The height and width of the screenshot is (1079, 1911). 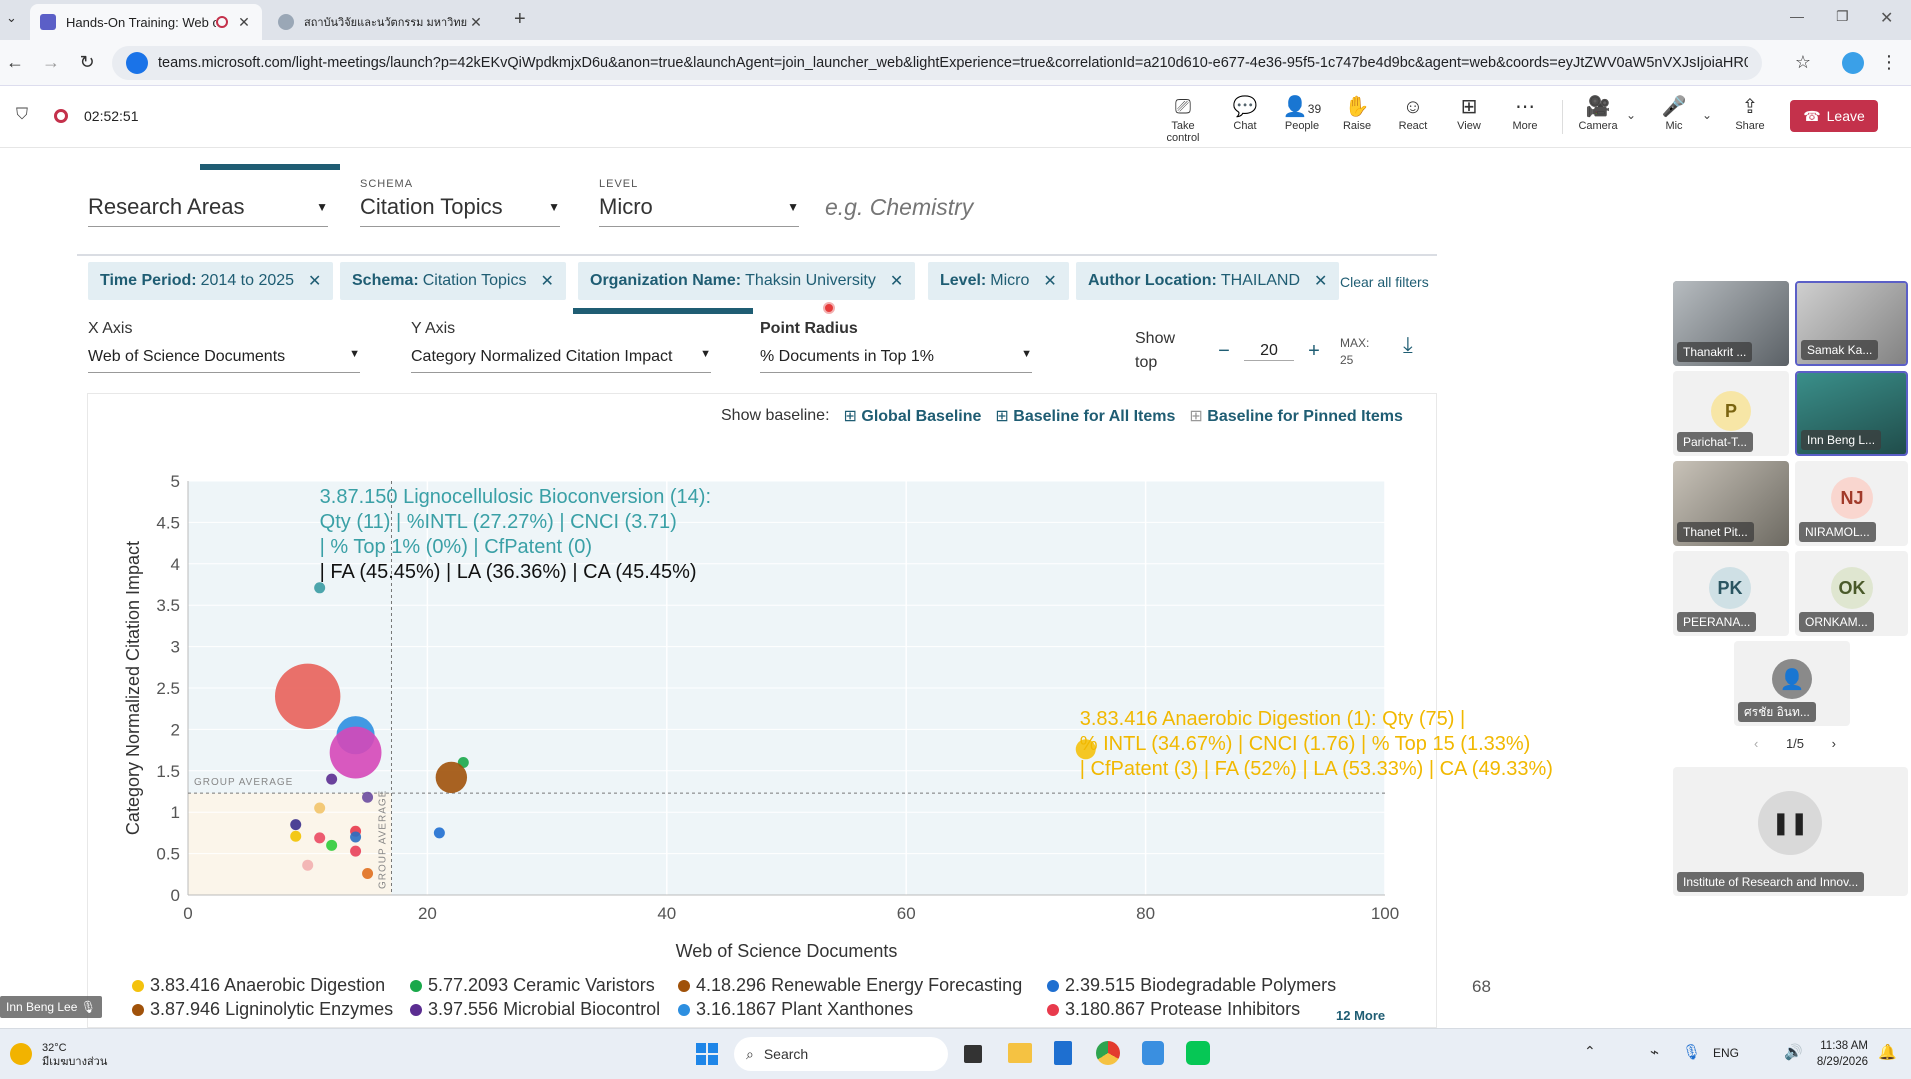 I want to click on tab-hands-on-training: Hands-On Training: Web of ✕, so click(x=146, y=22).